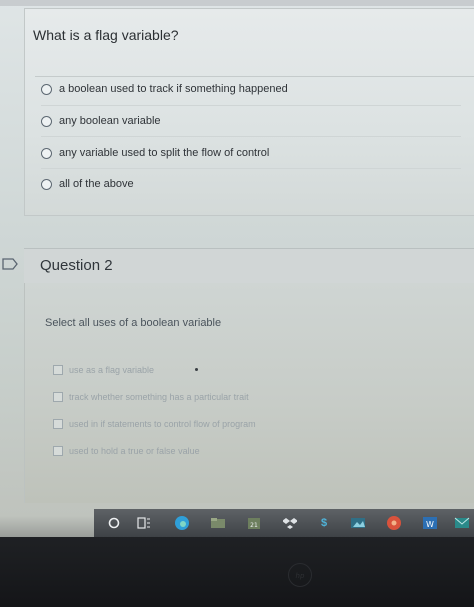 The width and height of the screenshot is (474, 607). I want to click on dropbox-icon, so click(290, 523).